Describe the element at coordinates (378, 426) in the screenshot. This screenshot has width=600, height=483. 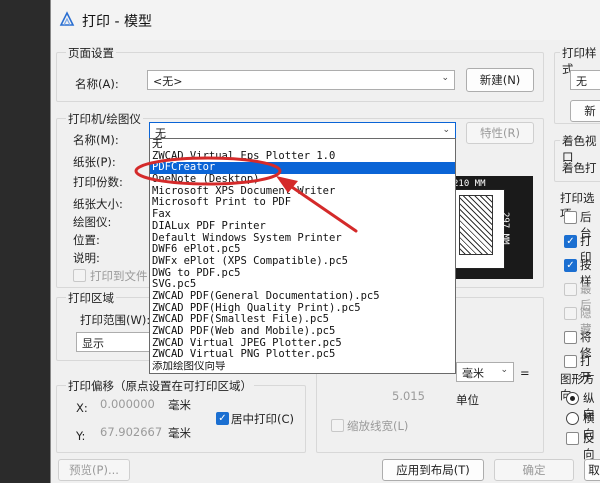
I see `scale-lineweight-label: 缩放线宽(L)` at that location.